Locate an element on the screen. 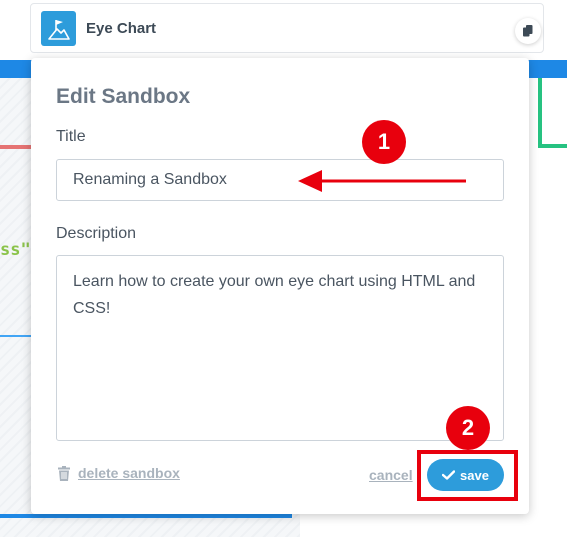  sandbox-header: Eye Chart is located at coordinates (287, 28).